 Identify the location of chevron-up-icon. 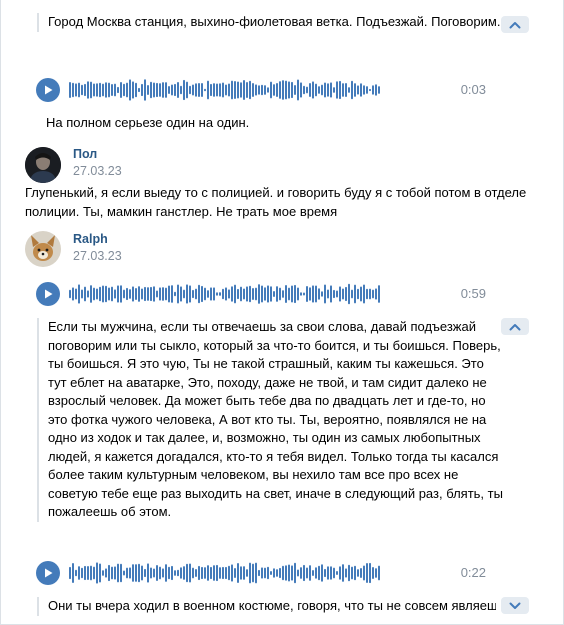
(515, 24).